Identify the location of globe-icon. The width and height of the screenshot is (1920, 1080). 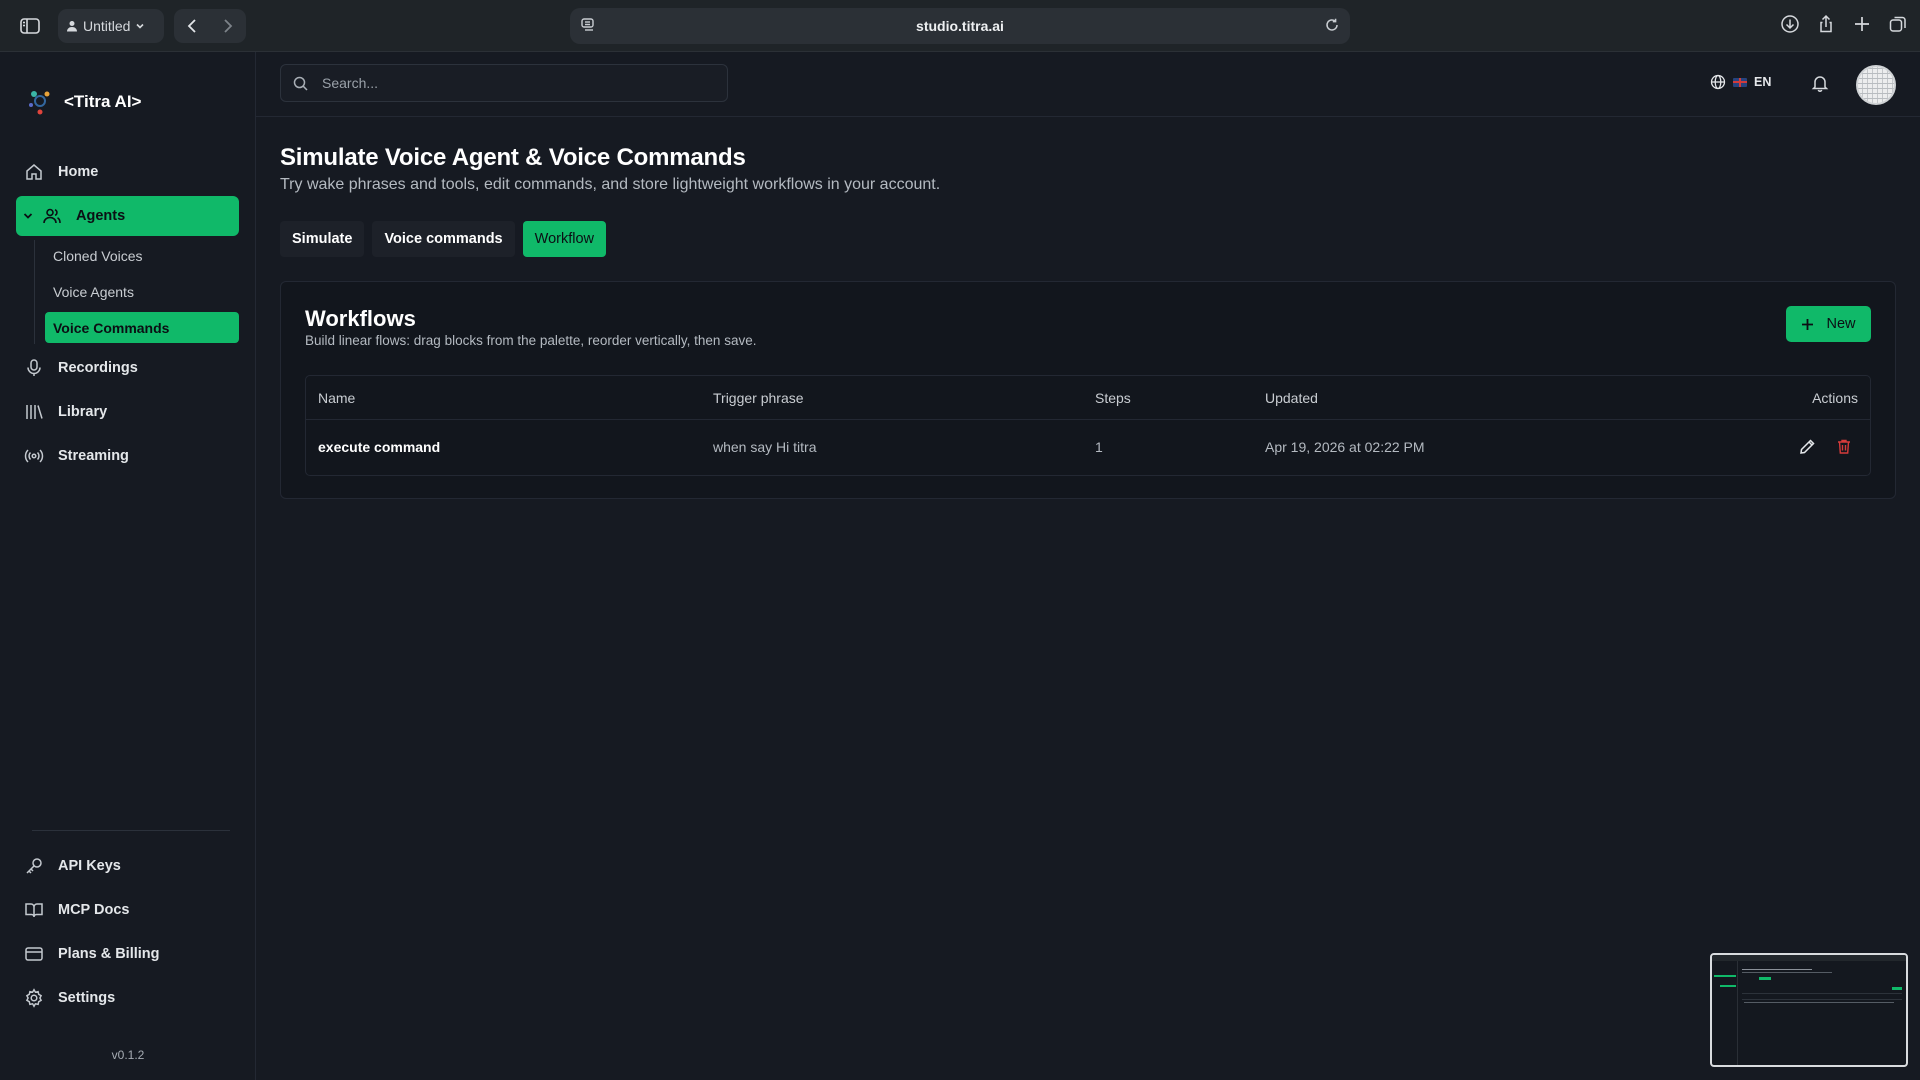
(1718, 82).